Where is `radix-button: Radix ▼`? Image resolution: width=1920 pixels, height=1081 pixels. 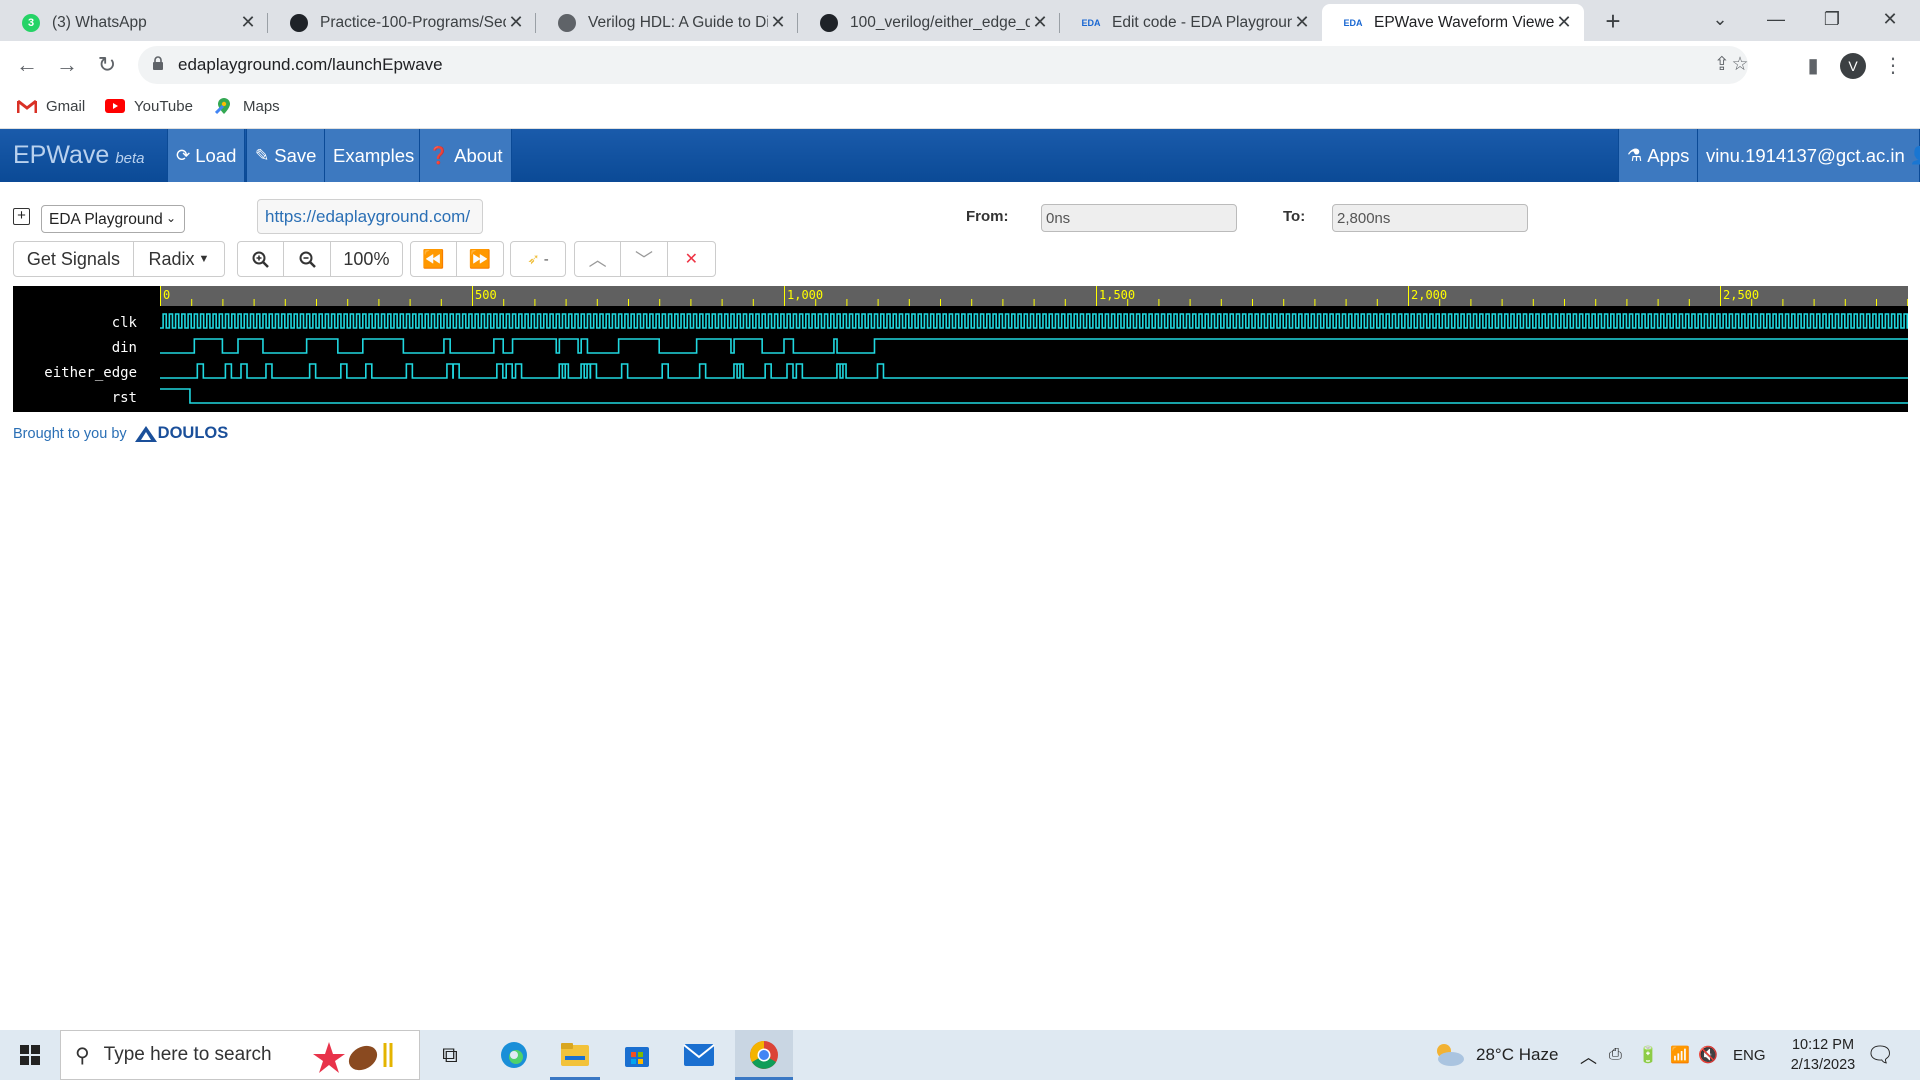
radix-button: Radix ▼ is located at coordinates (179, 259).